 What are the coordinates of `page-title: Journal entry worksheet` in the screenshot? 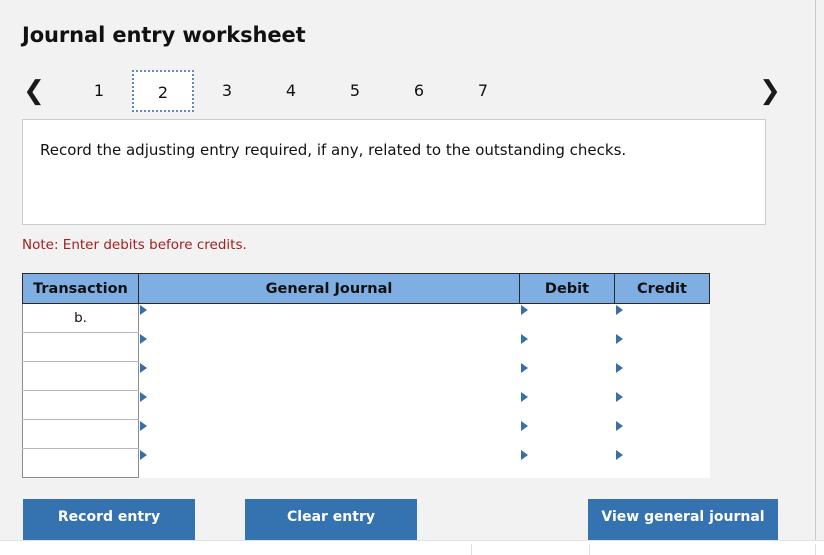 It's located at (164, 35).